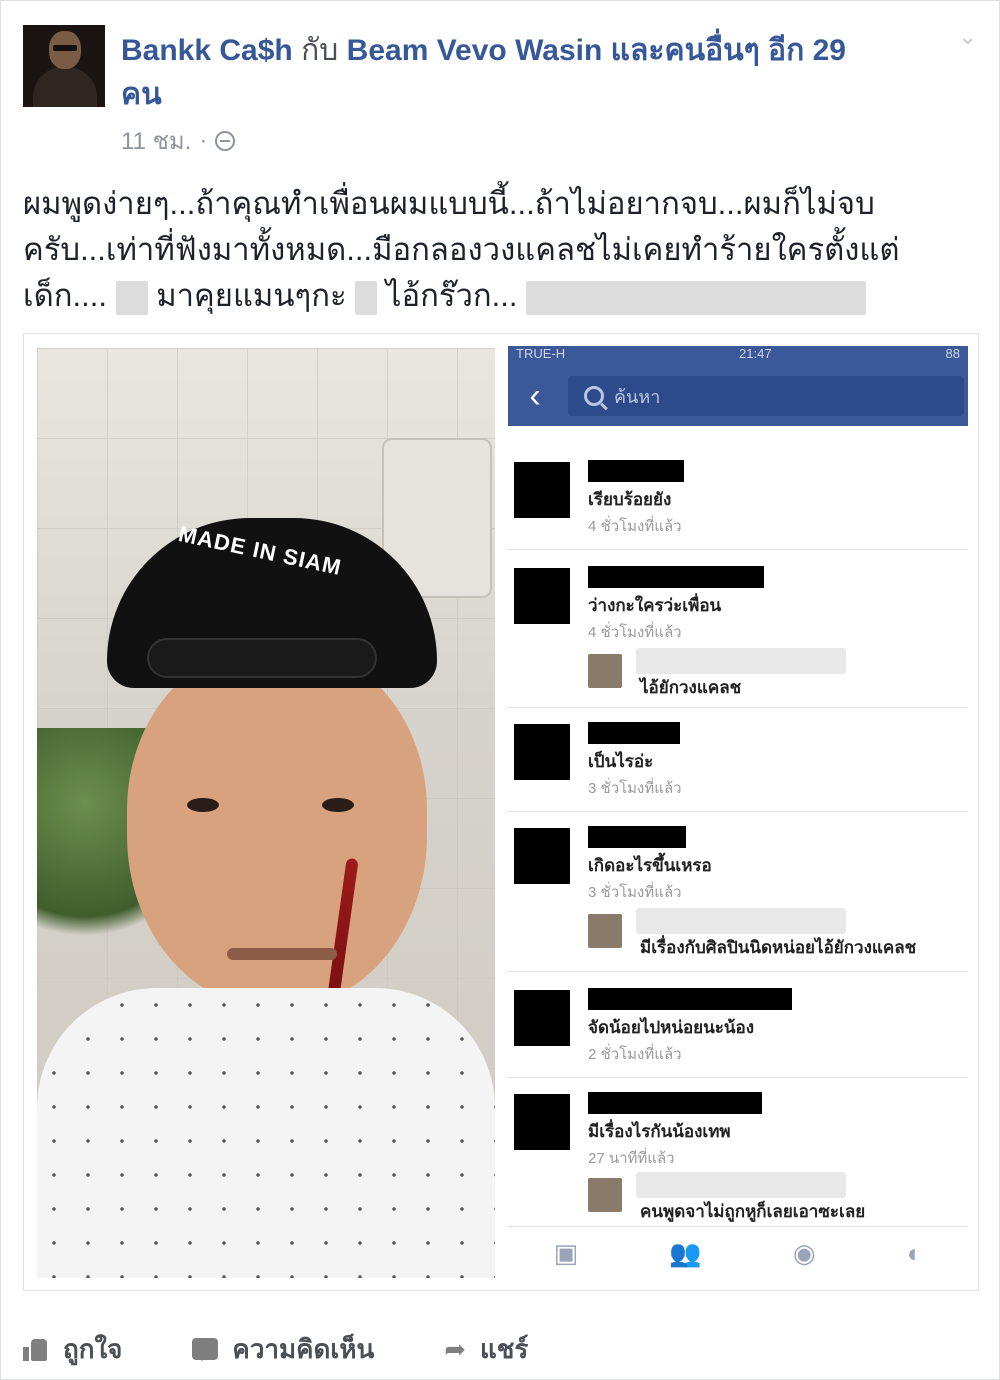 Image resolution: width=1000 pixels, height=1380 pixels. What do you see at coordinates (251, 295) in the screenshot?
I see `post-line-3-part-b: มาคุยแมนๆกะ` at bounding box center [251, 295].